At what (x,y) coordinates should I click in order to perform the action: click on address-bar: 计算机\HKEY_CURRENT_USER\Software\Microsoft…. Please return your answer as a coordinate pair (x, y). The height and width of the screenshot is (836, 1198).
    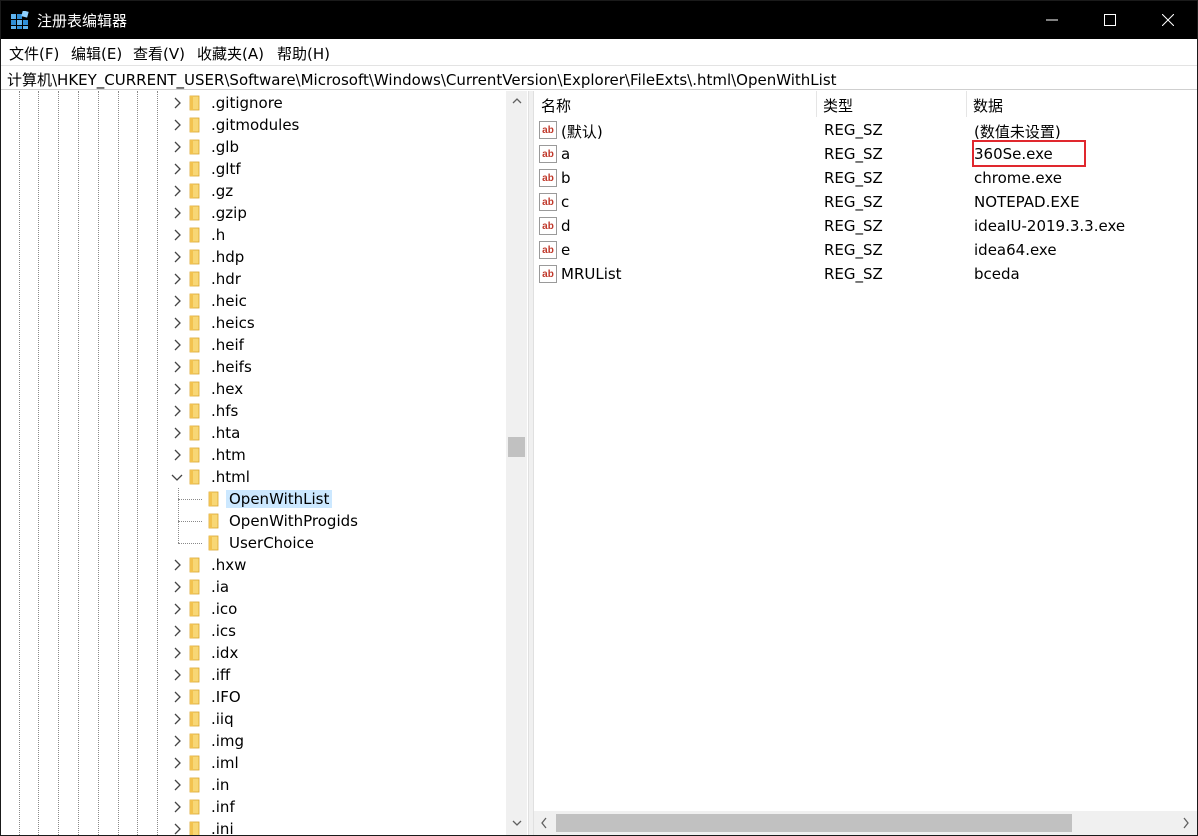
    Looking at the image, I should click on (599, 77).